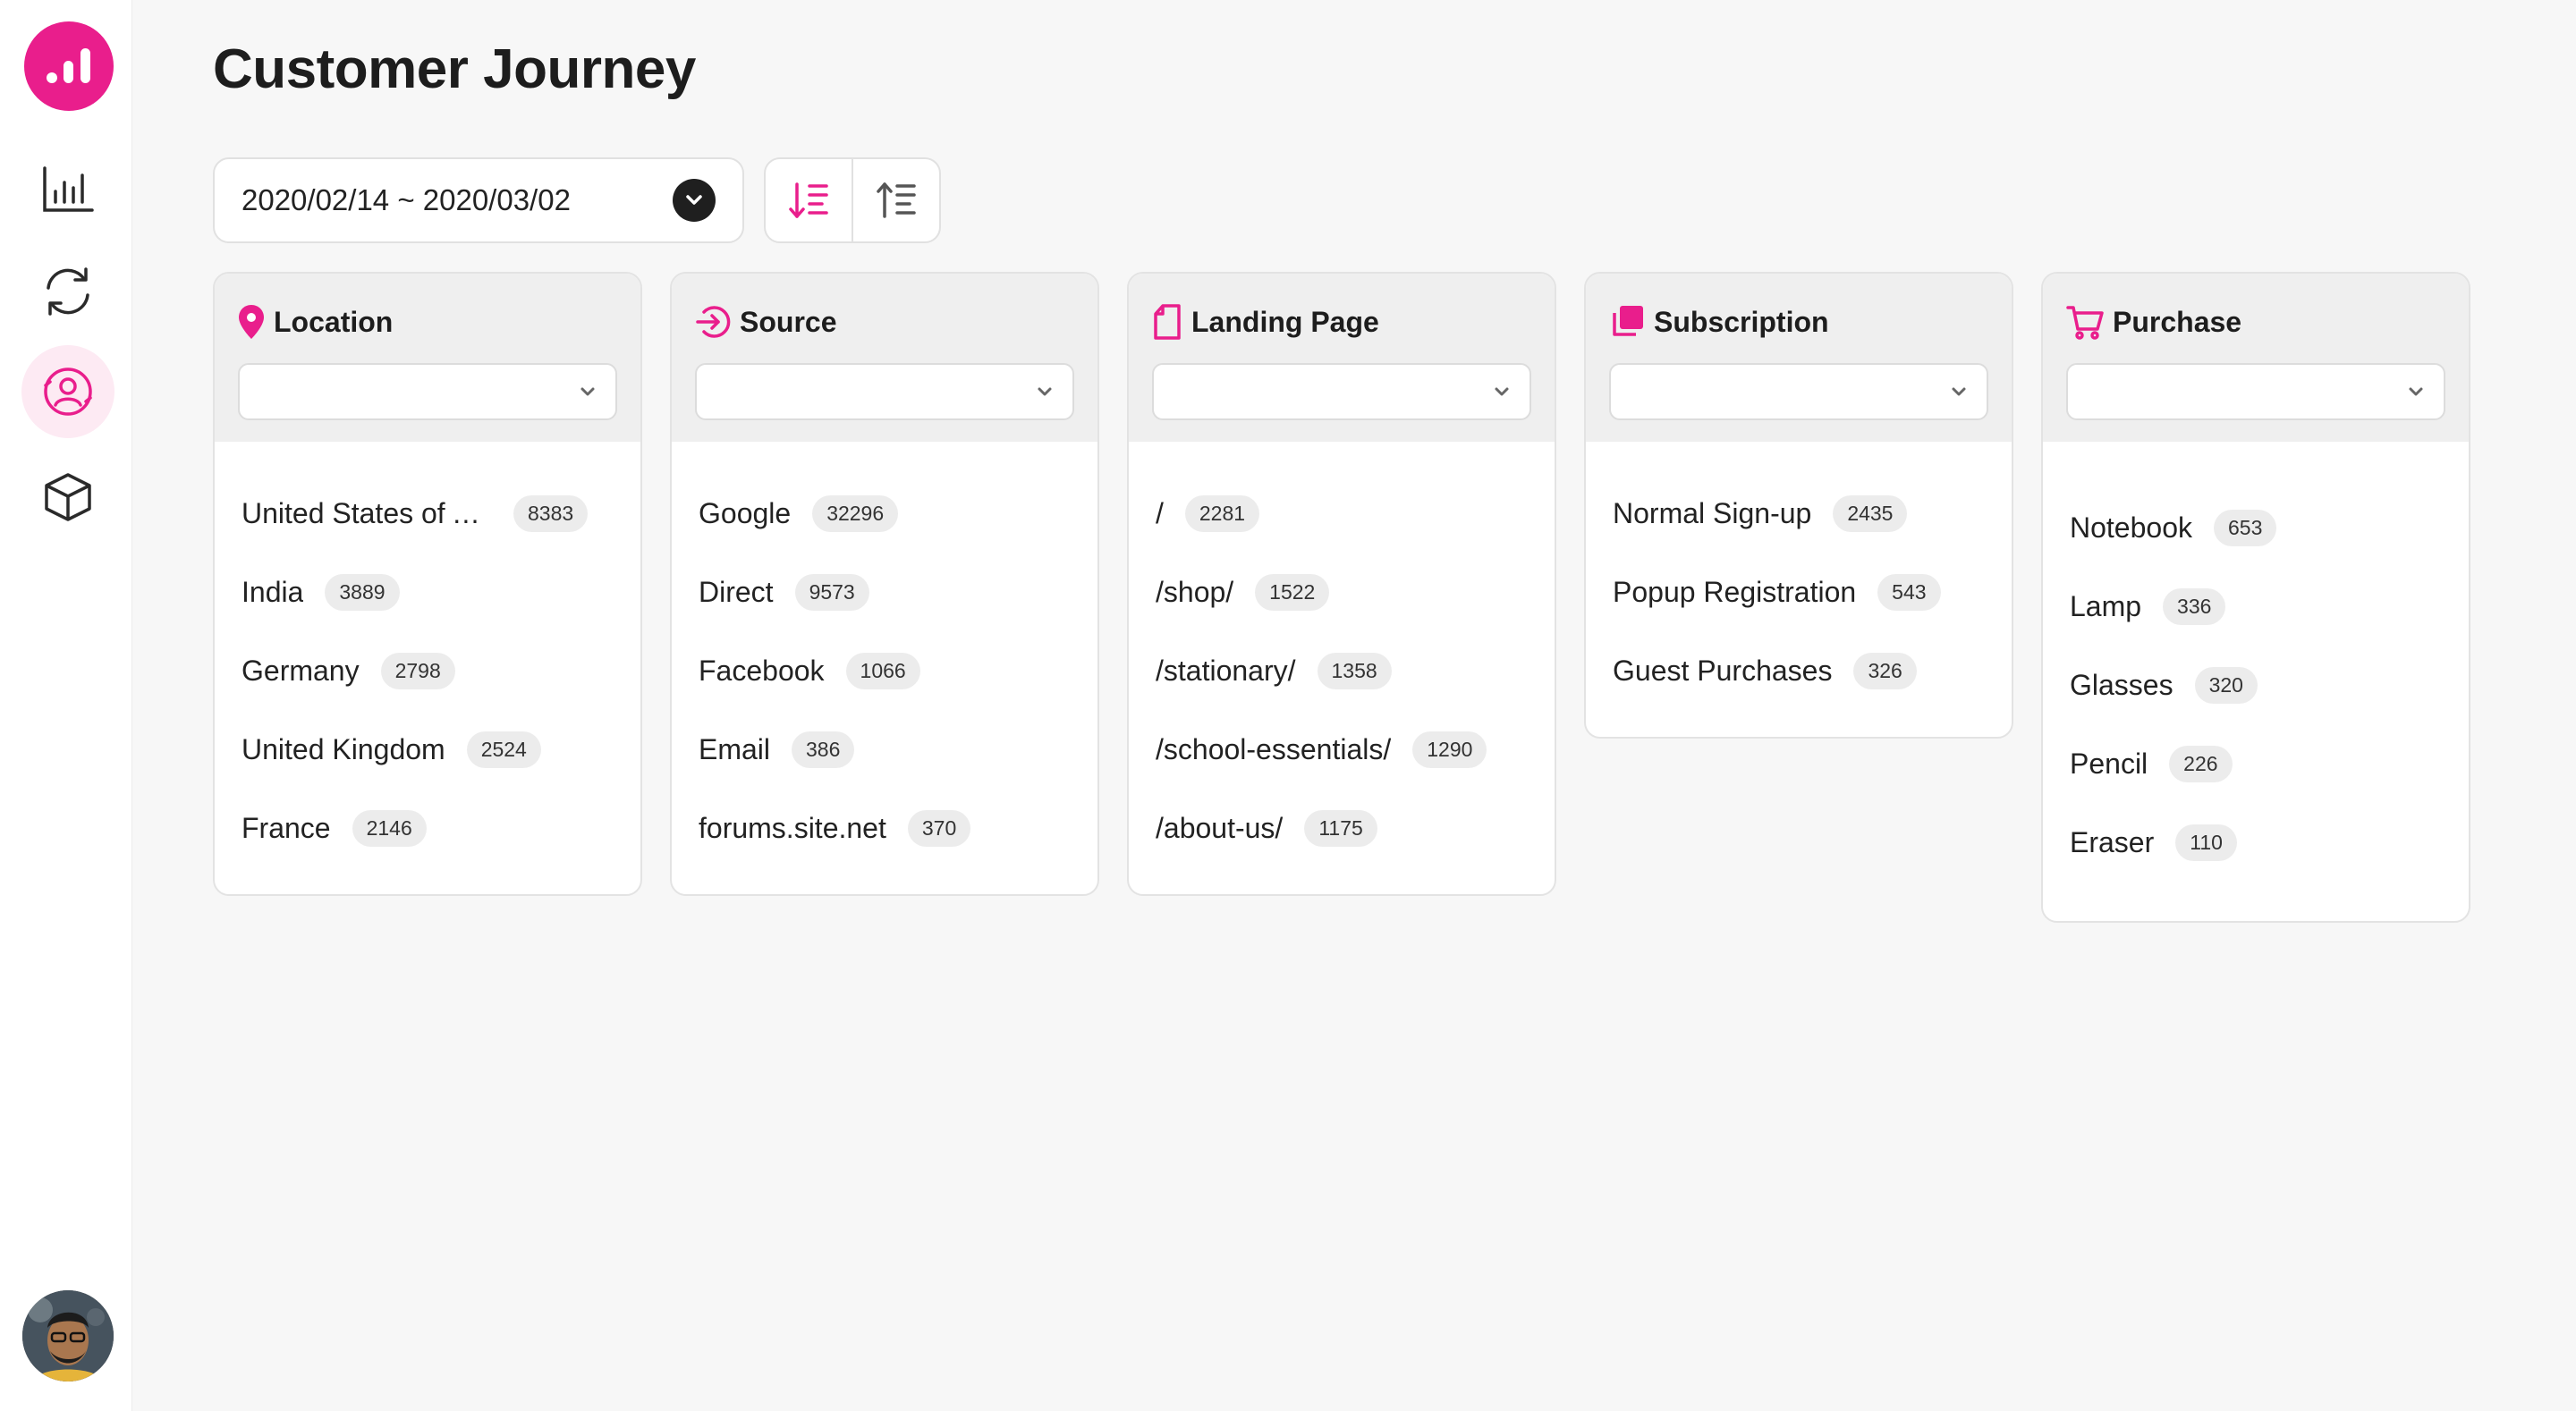 The width and height of the screenshot is (2576, 1411). I want to click on date-range-picker: 2020/02/14 ~ 2020/03/02, so click(478, 200).